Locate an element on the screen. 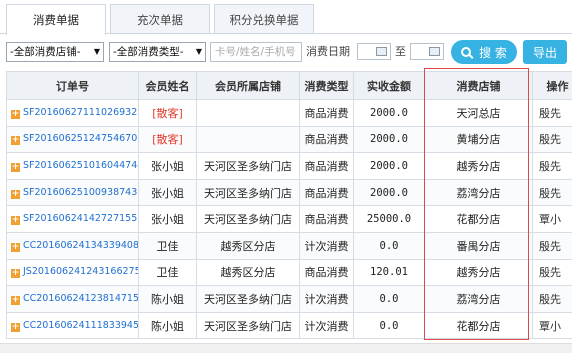 The height and width of the screenshot is (353, 572). type-select: -全部消费类型- ▼ is located at coordinates (157, 52).